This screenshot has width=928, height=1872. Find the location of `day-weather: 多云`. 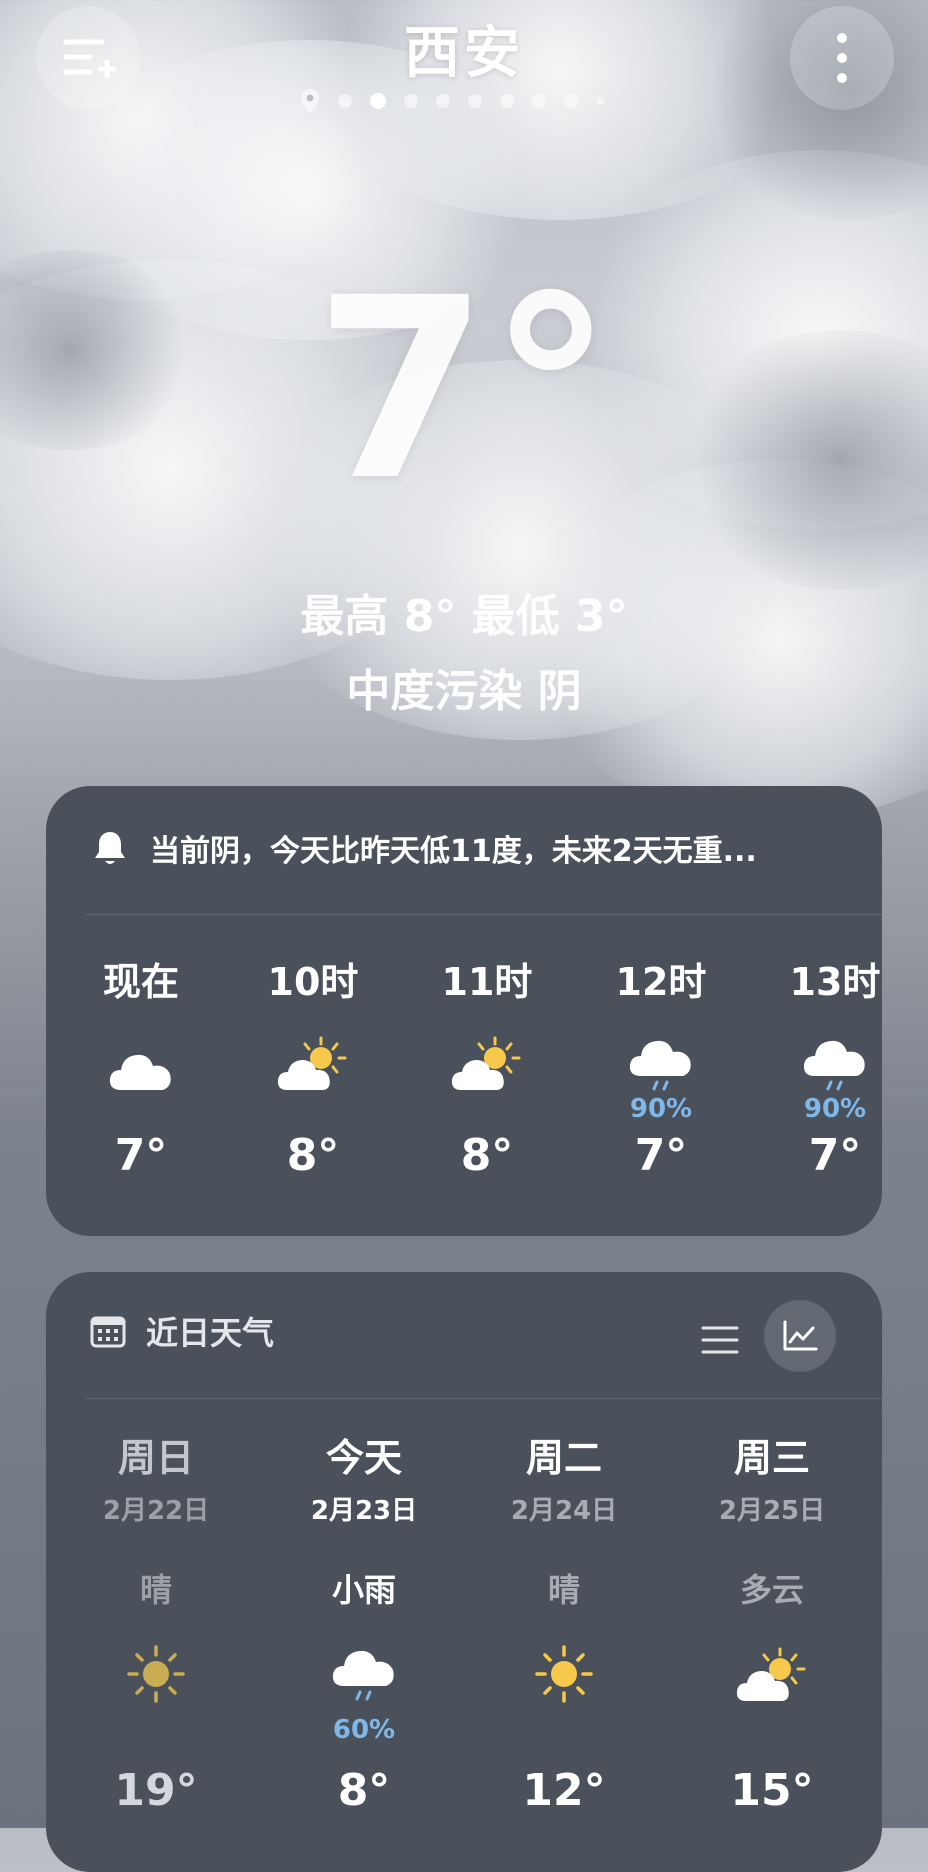

day-weather: 多云 is located at coordinates (771, 1590).